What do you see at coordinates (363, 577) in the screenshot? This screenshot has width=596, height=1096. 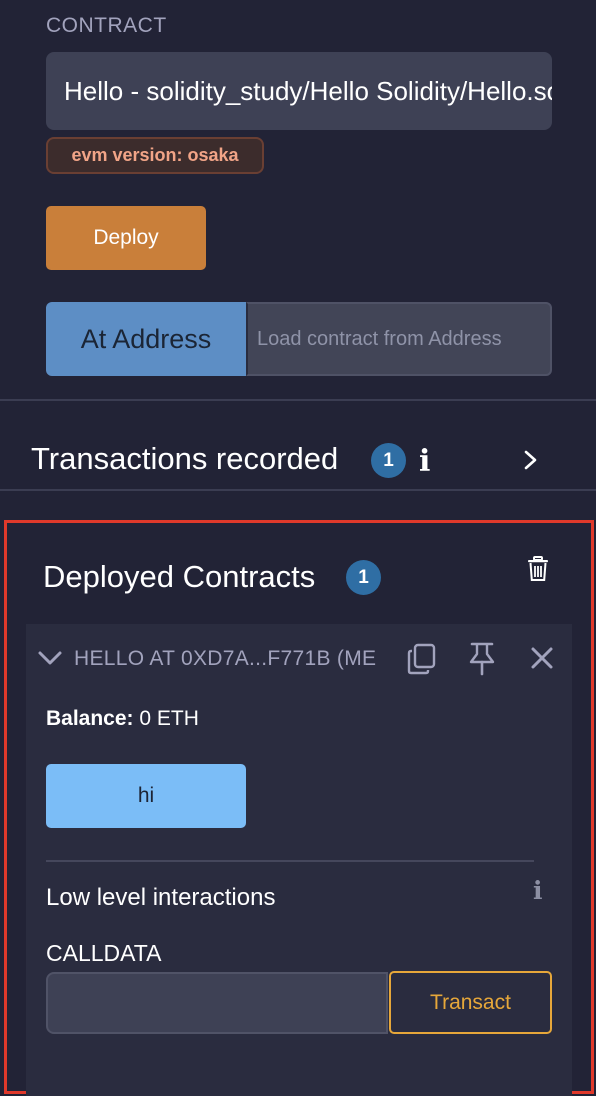 I see `deployed-count-badge: 1` at bounding box center [363, 577].